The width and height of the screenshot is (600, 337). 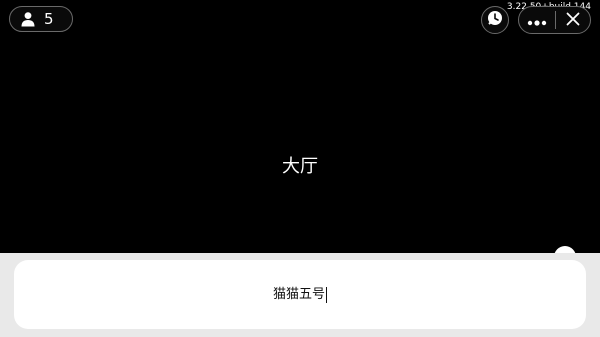 I want to click on player-count-pill: 5, so click(x=41, y=19).